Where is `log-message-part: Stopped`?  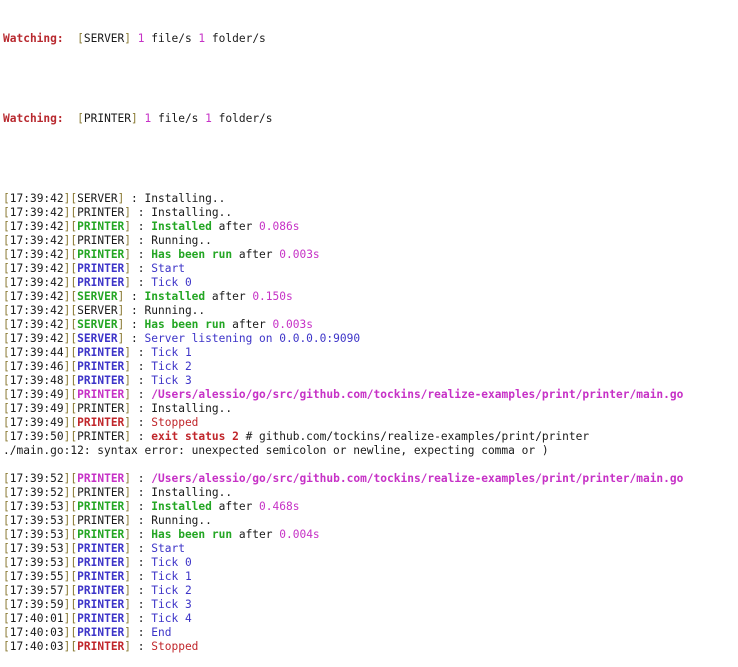 log-message-part: Stopped is located at coordinates (175, 422).